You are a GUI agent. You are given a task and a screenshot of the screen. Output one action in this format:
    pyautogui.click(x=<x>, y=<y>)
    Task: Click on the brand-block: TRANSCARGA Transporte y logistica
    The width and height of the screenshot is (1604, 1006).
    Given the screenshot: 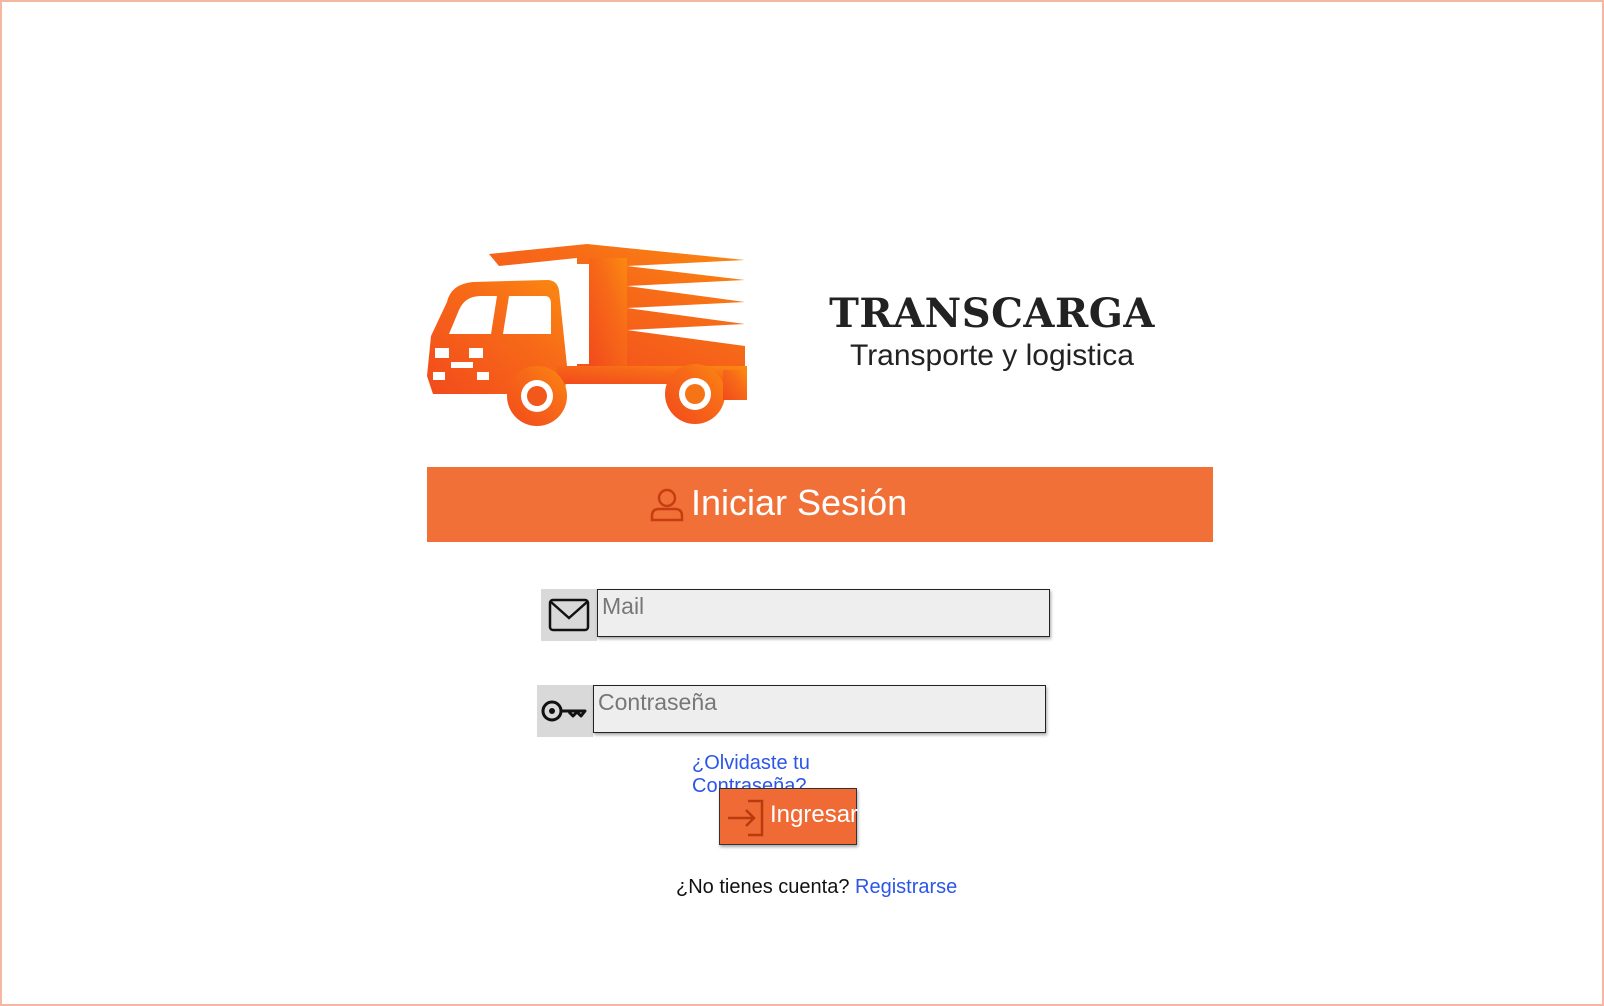 What is the action you would take?
    pyautogui.click(x=992, y=332)
    